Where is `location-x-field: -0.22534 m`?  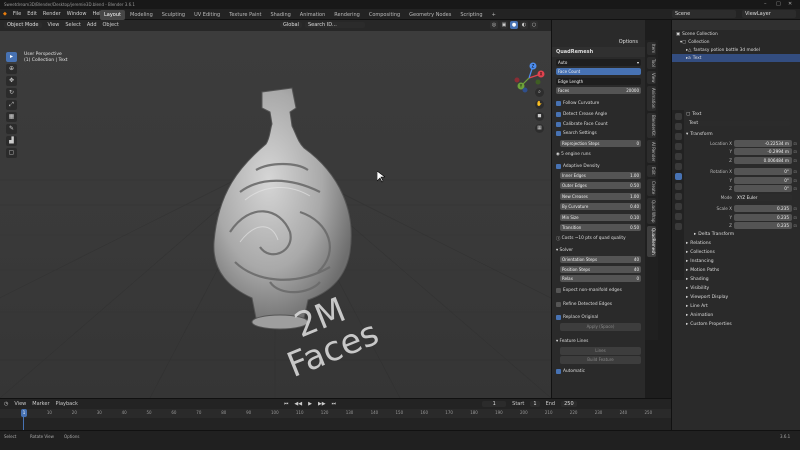
location-x-field: -0.22534 m is located at coordinates (763, 143).